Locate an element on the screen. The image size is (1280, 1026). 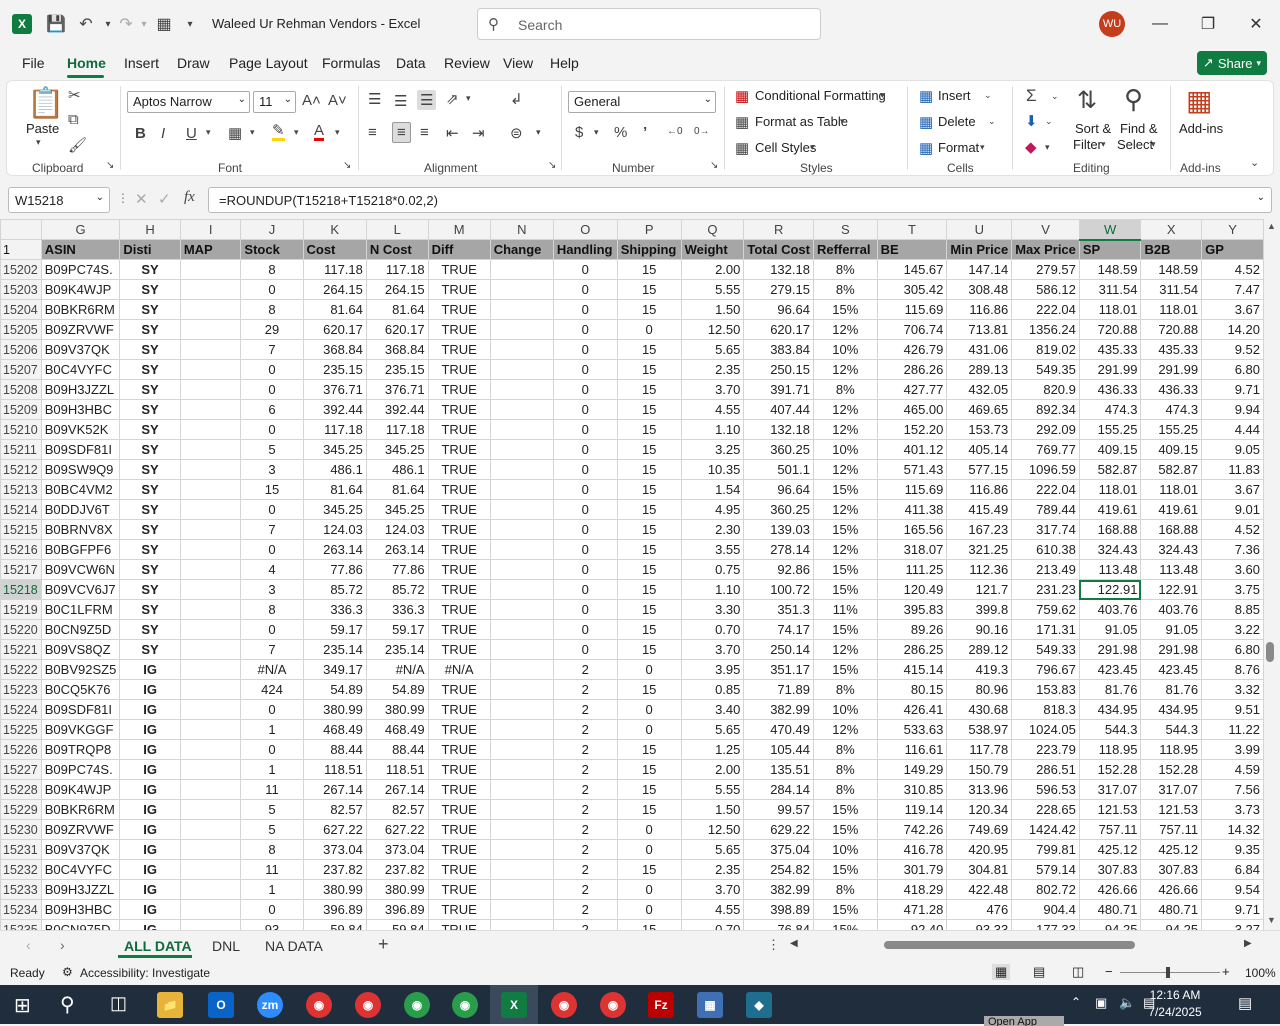
sheet-tab-dnl: DNL is located at coordinates (226, 946).